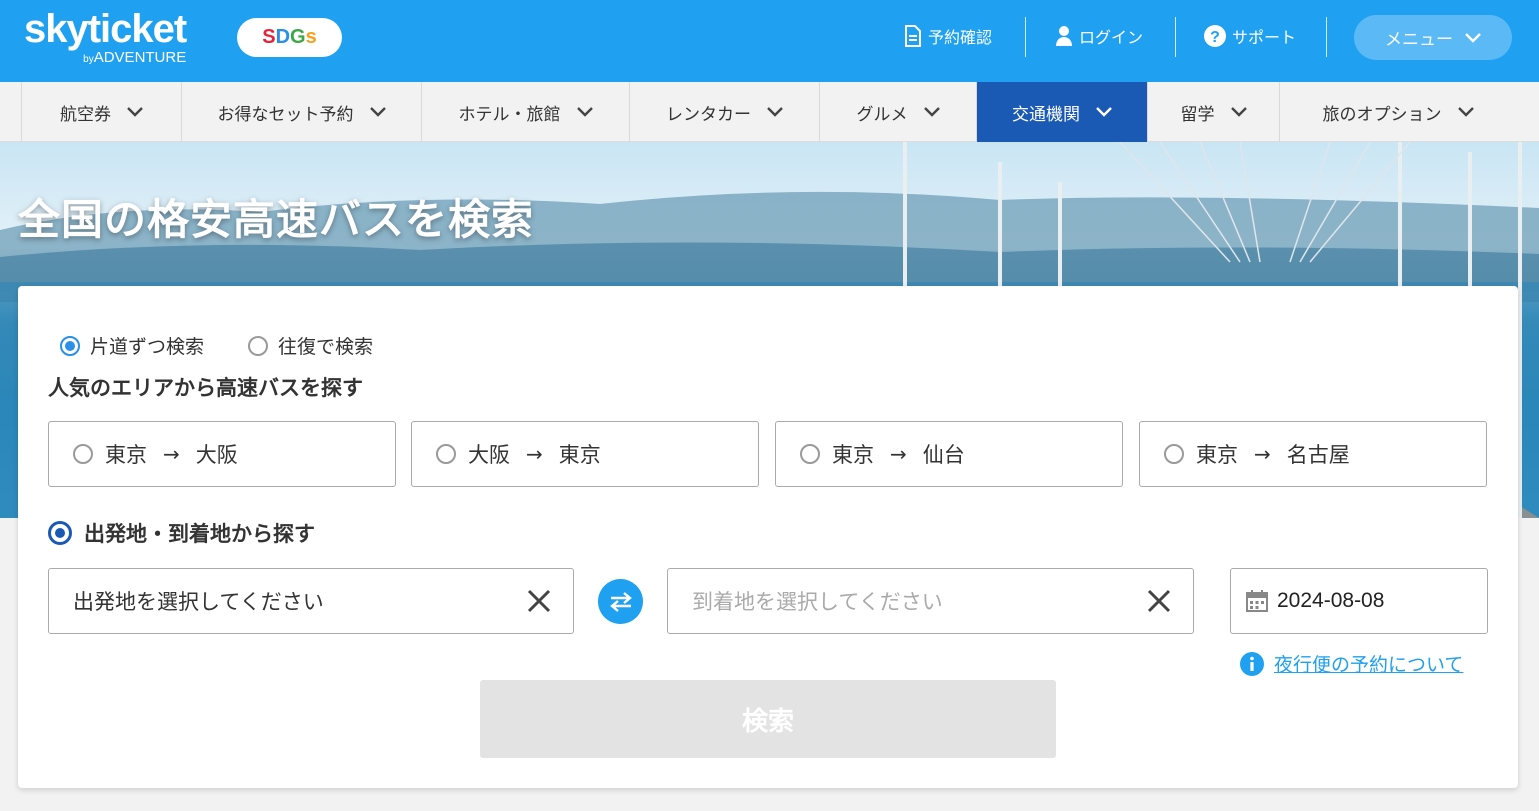 The height and width of the screenshot is (811, 1539). I want to click on hero-title: 全国の格安高速バスを検索, so click(276, 219).